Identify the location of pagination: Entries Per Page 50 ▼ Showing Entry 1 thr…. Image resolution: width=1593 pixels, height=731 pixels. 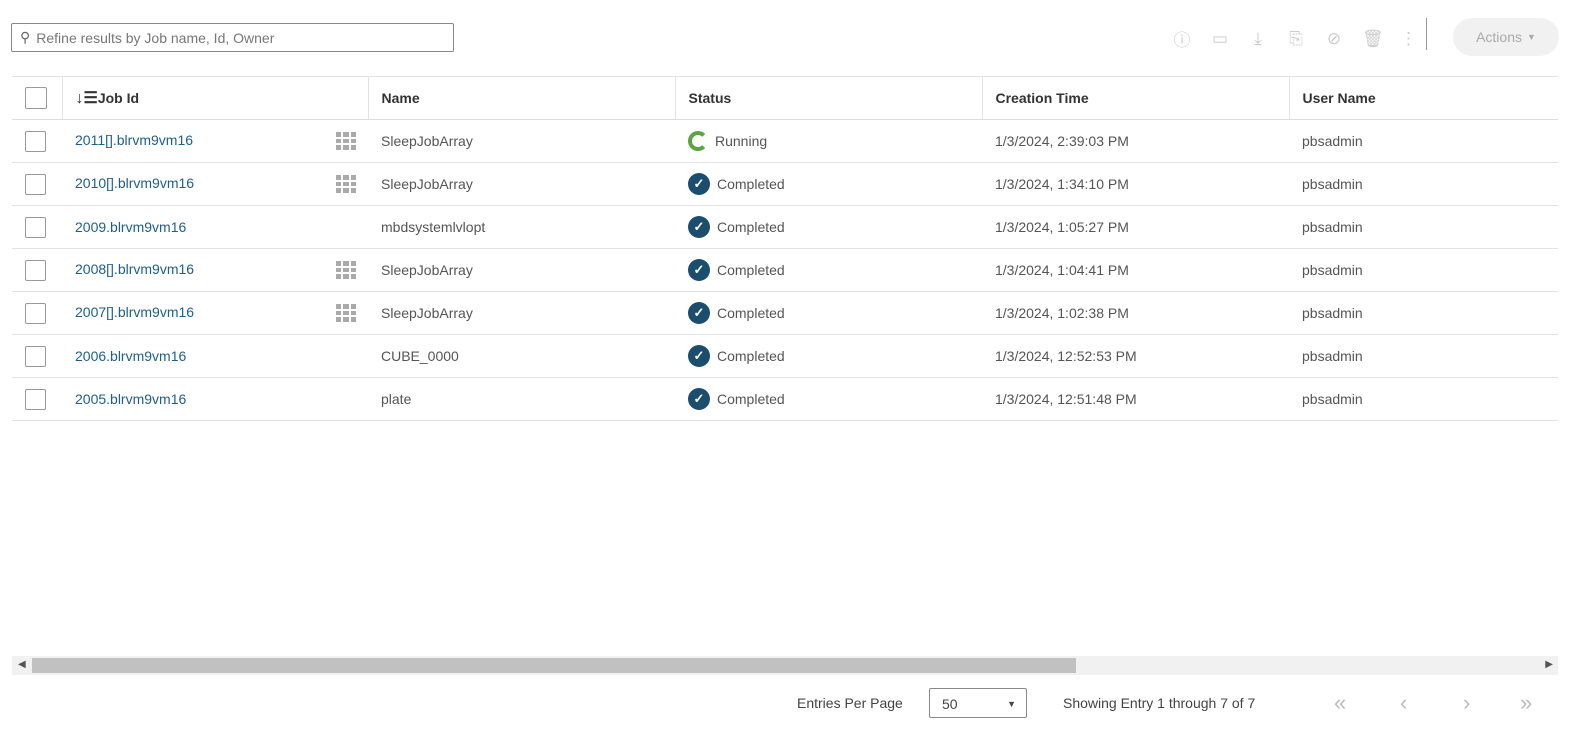
(796, 703).